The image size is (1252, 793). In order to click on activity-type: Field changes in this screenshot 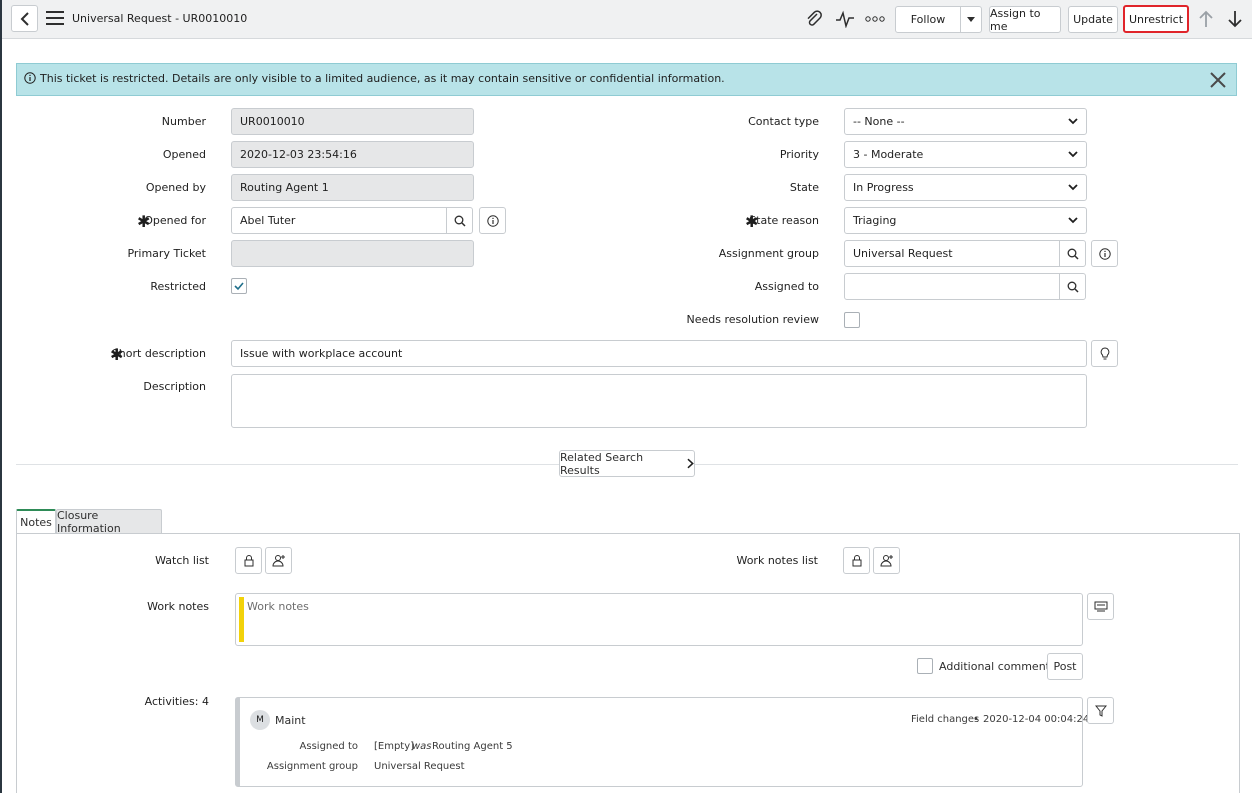, I will do `click(945, 719)`.